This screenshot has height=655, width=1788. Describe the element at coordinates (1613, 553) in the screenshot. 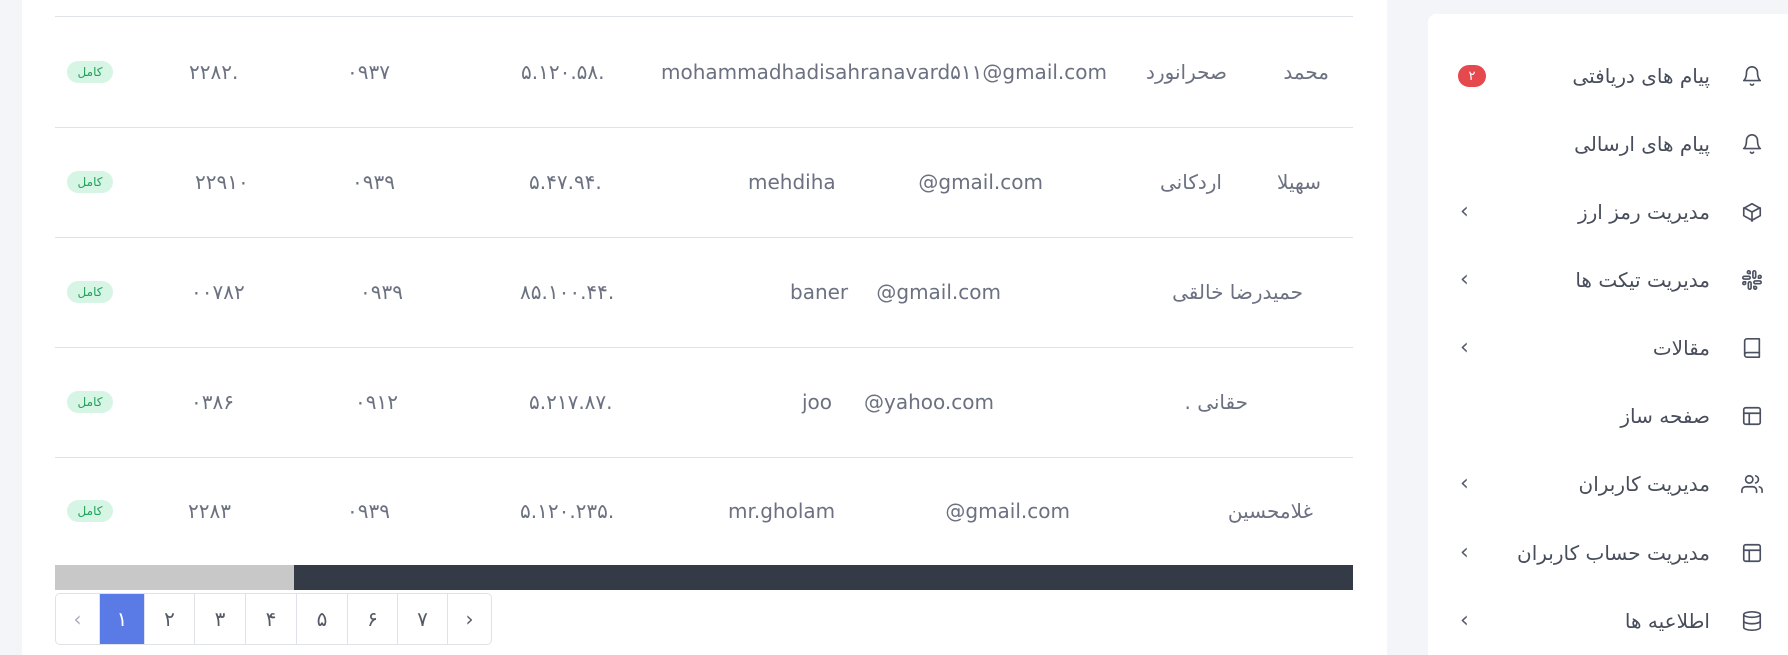

I see `sidebar-item-label: مدیریت حساب کاربران` at that location.